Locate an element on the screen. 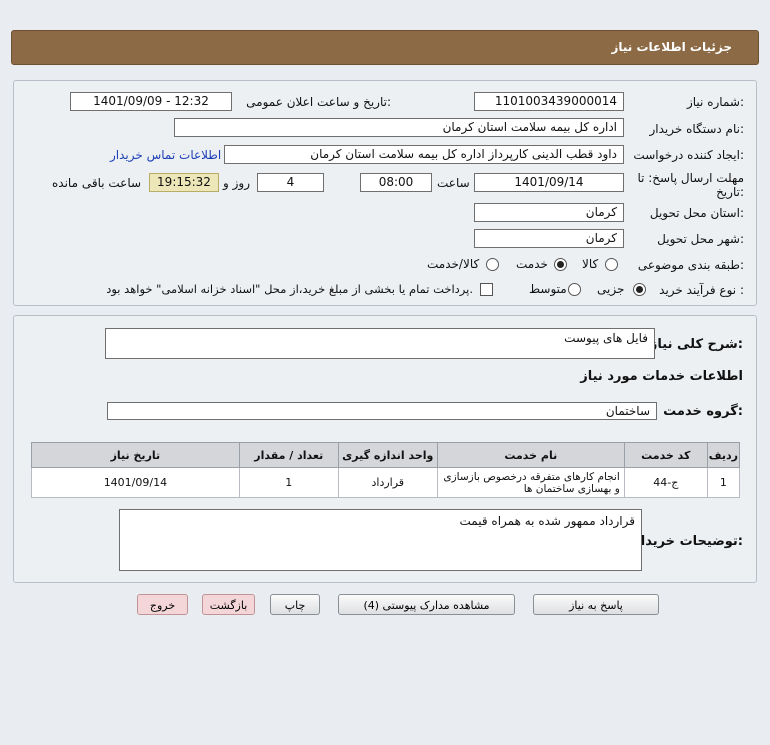  cell-need-date: 1401/09/14 is located at coordinates (135, 482).